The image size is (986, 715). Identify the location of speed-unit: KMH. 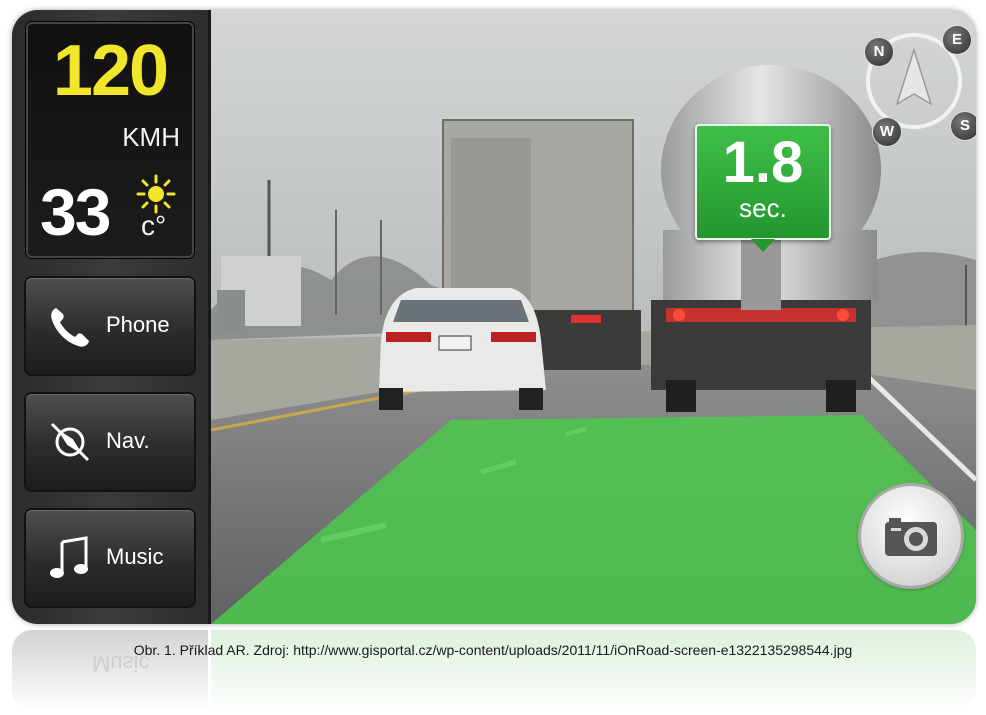
(151, 137).